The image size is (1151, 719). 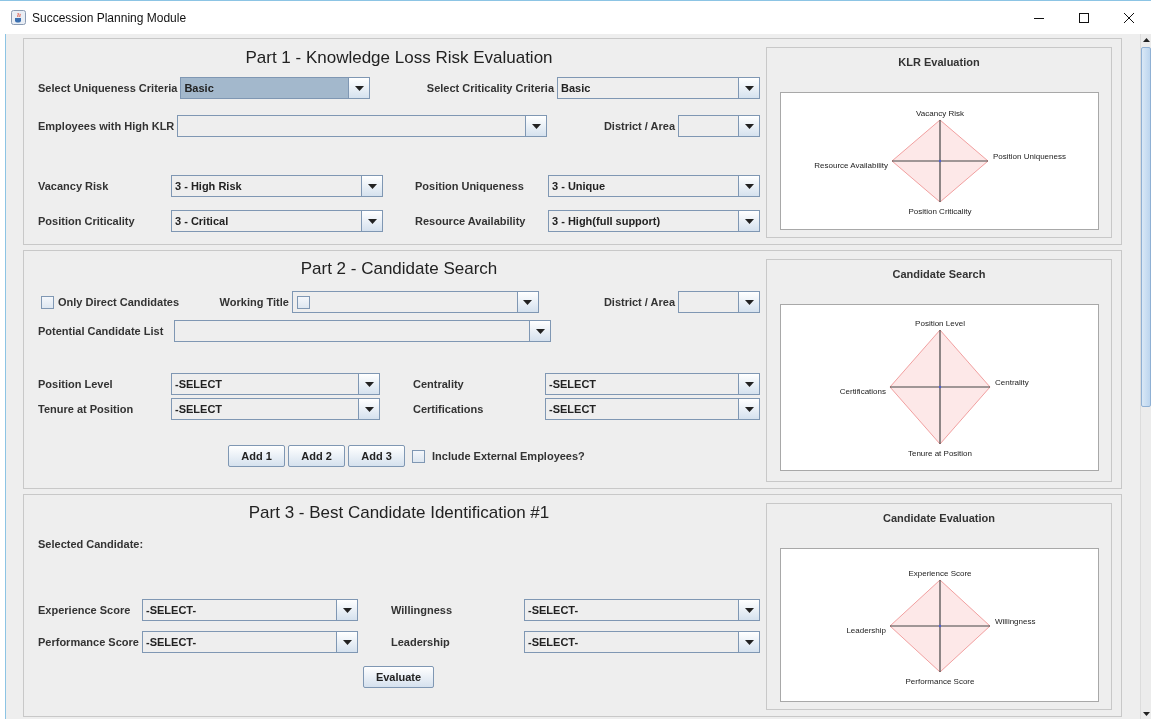 I want to click on chart-title: Candidate Evaluation, so click(x=939, y=518).